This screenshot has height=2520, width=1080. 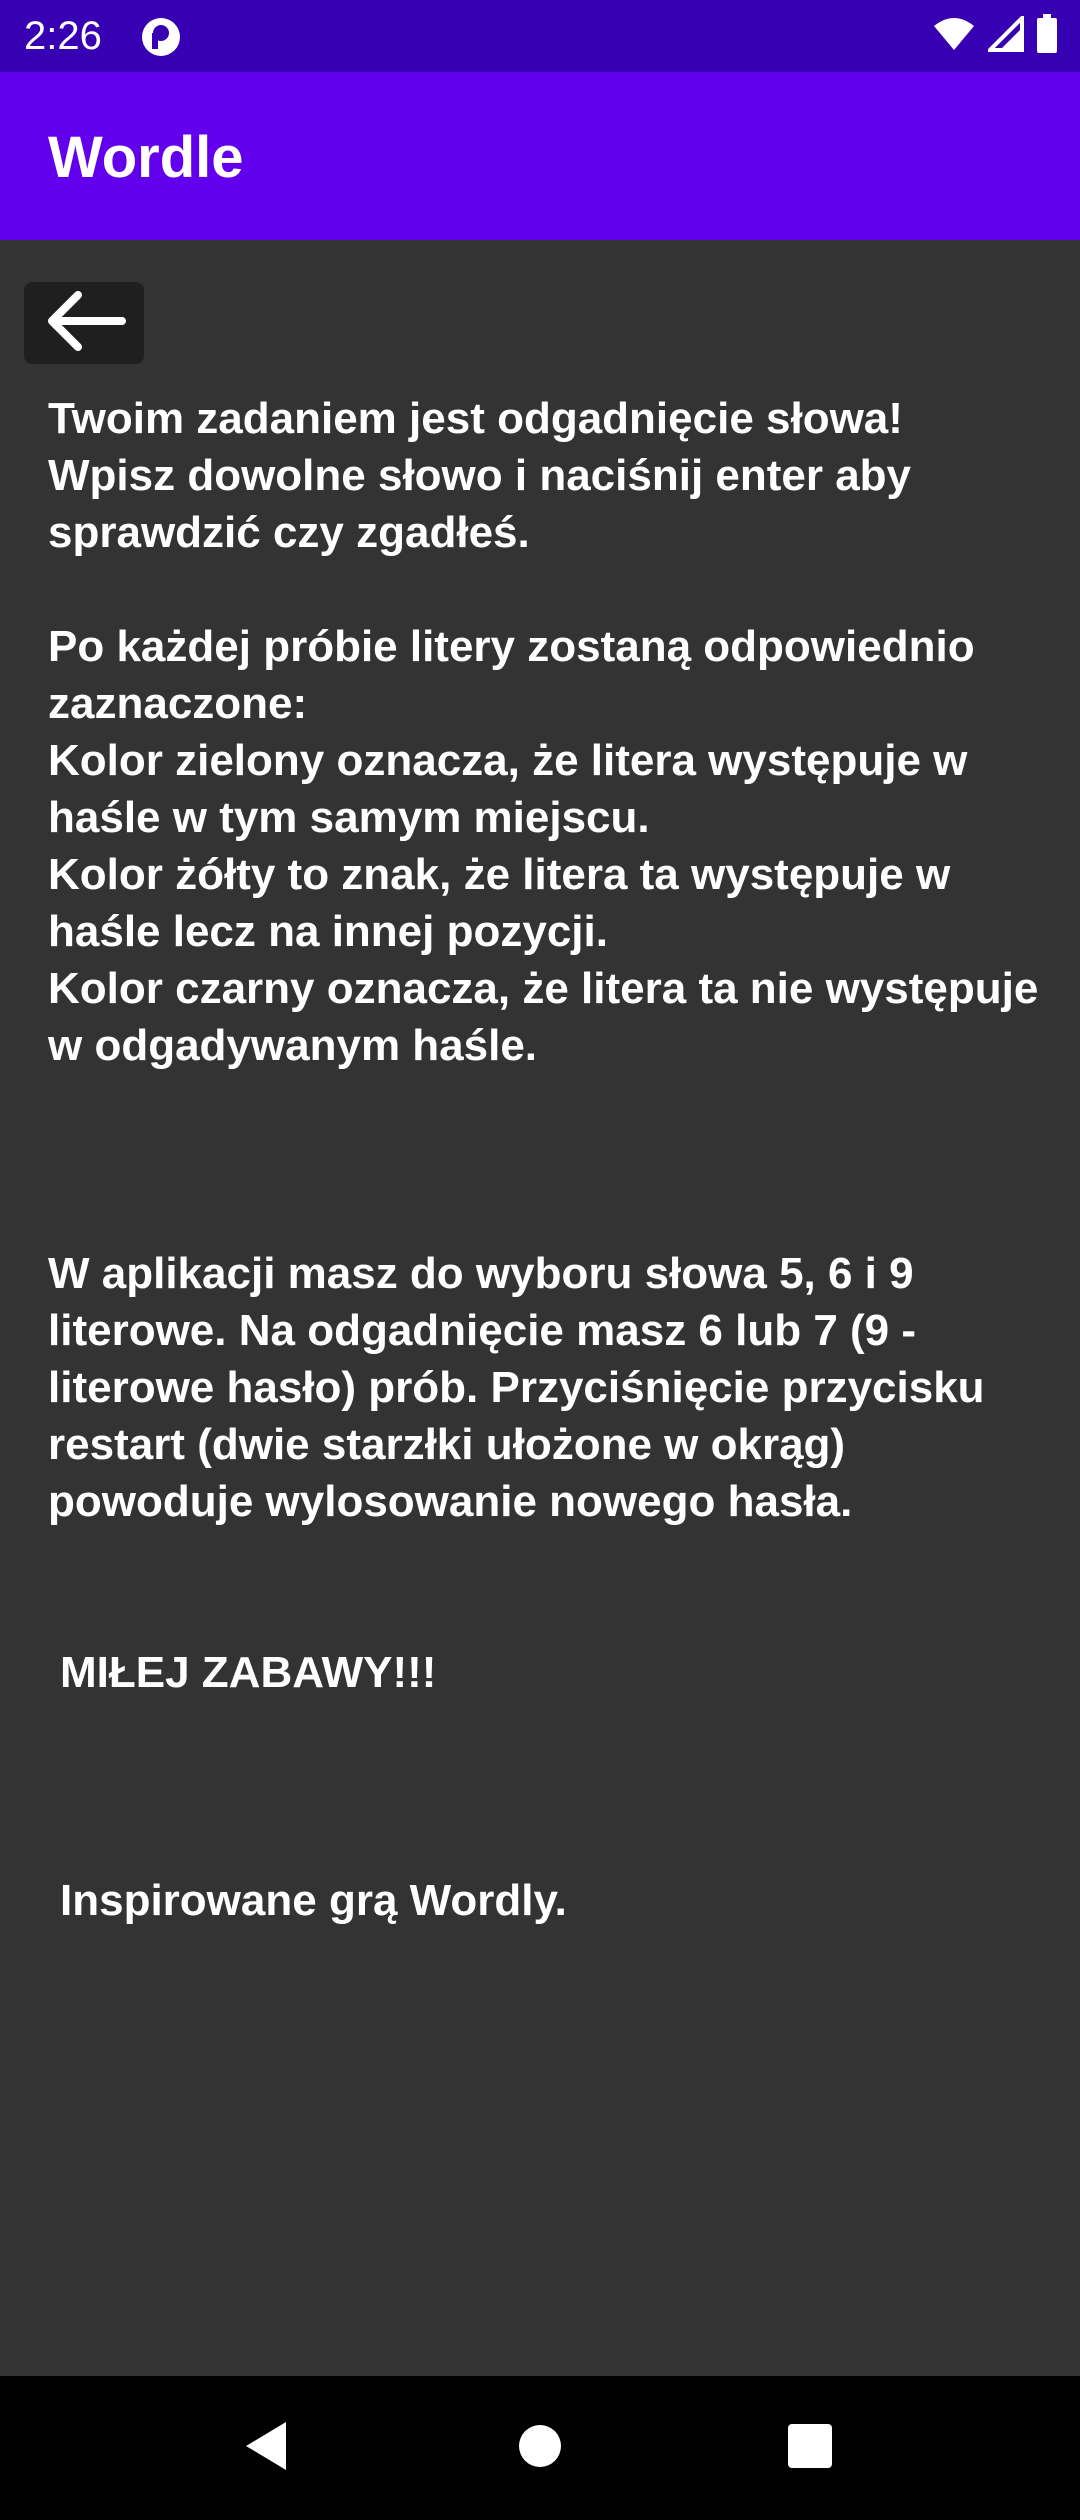 What do you see at coordinates (313, 1900) in the screenshot?
I see `credits-text: Inspirowane grą Wordly.` at bounding box center [313, 1900].